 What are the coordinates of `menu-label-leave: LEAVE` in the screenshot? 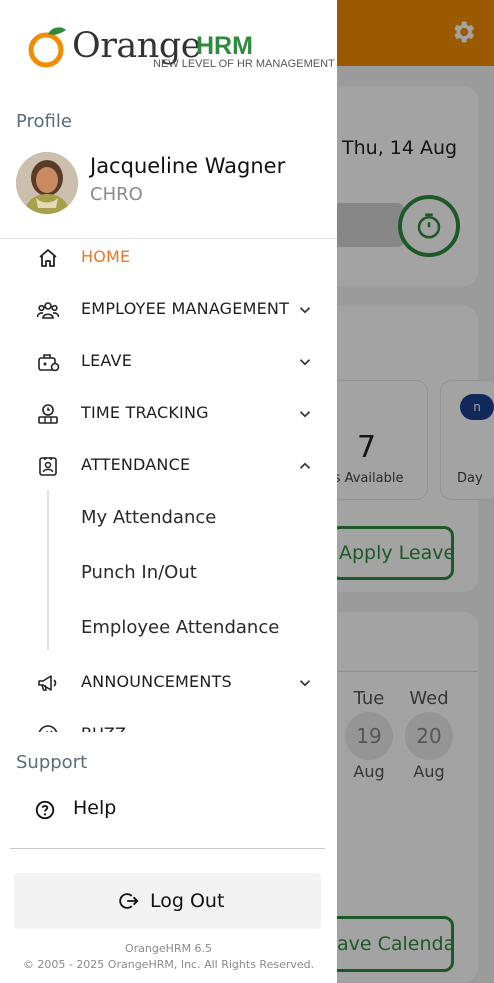 It's located at (106, 360).